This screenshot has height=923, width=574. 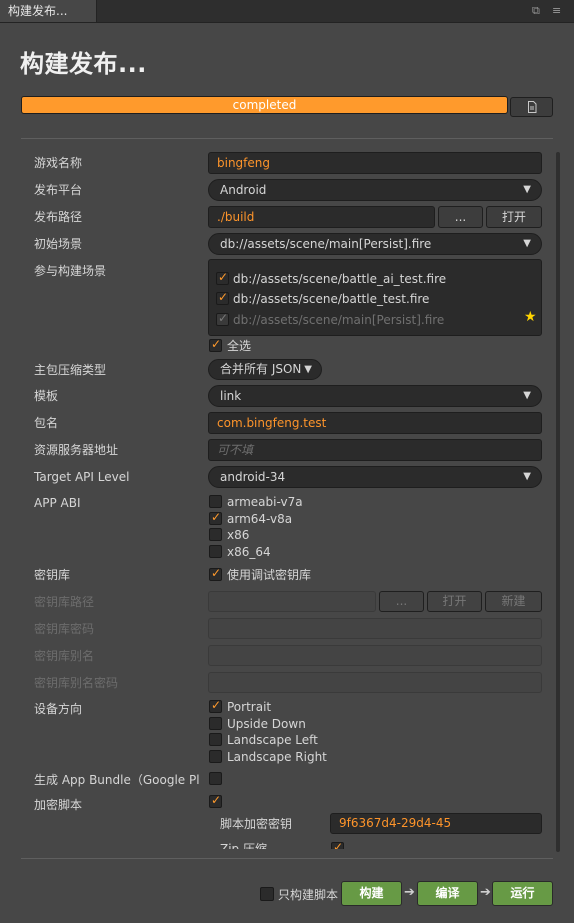 What do you see at coordinates (58, 709) in the screenshot?
I see `orientation-label: 设备方向` at bounding box center [58, 709].